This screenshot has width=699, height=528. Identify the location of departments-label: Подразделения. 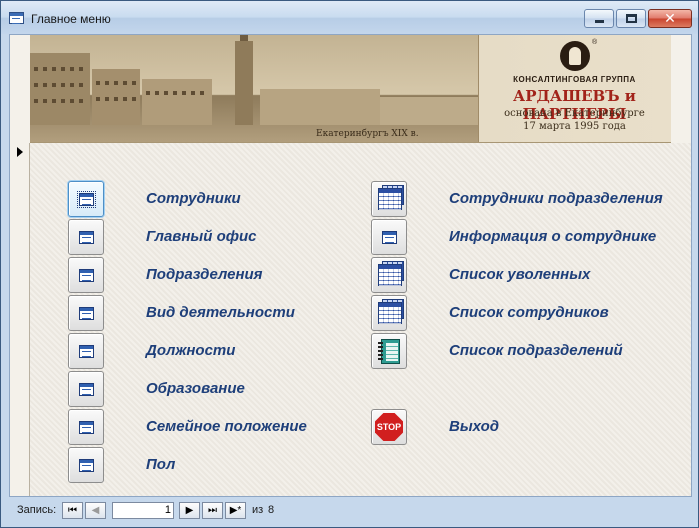
(204, 275).